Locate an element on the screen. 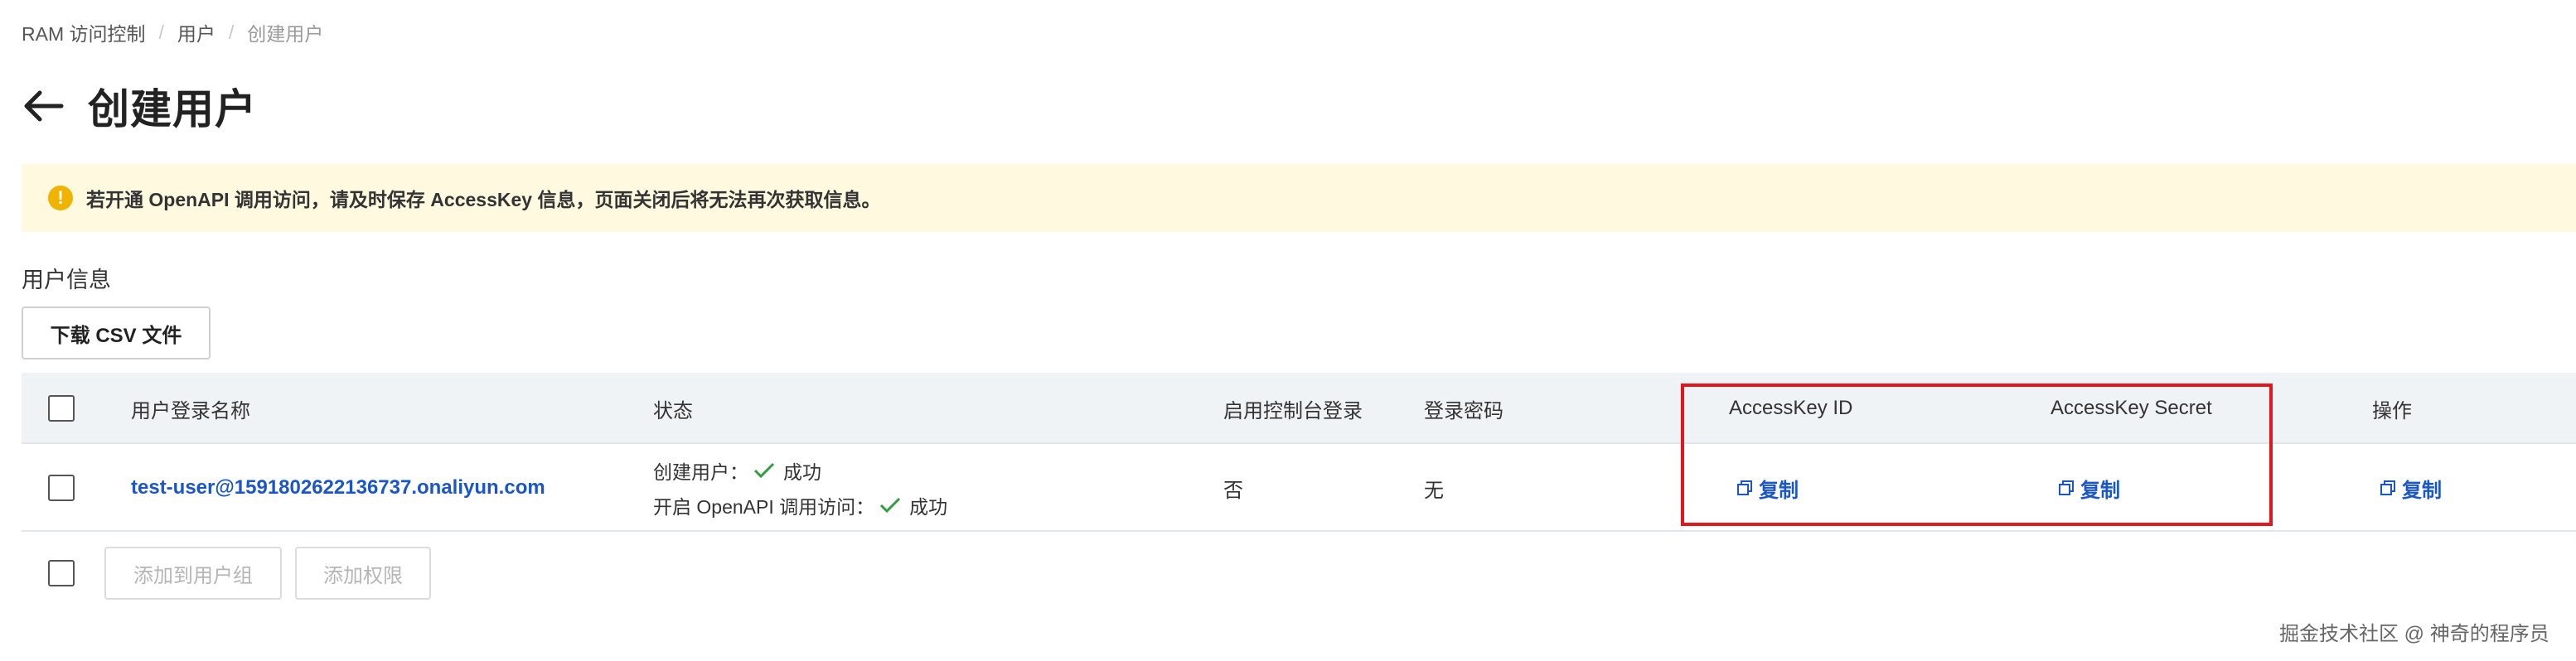 The width and height of the screenshot is (2576, 661). breadcrumb-item-users: 用户 is located at coordinates (196, 32).